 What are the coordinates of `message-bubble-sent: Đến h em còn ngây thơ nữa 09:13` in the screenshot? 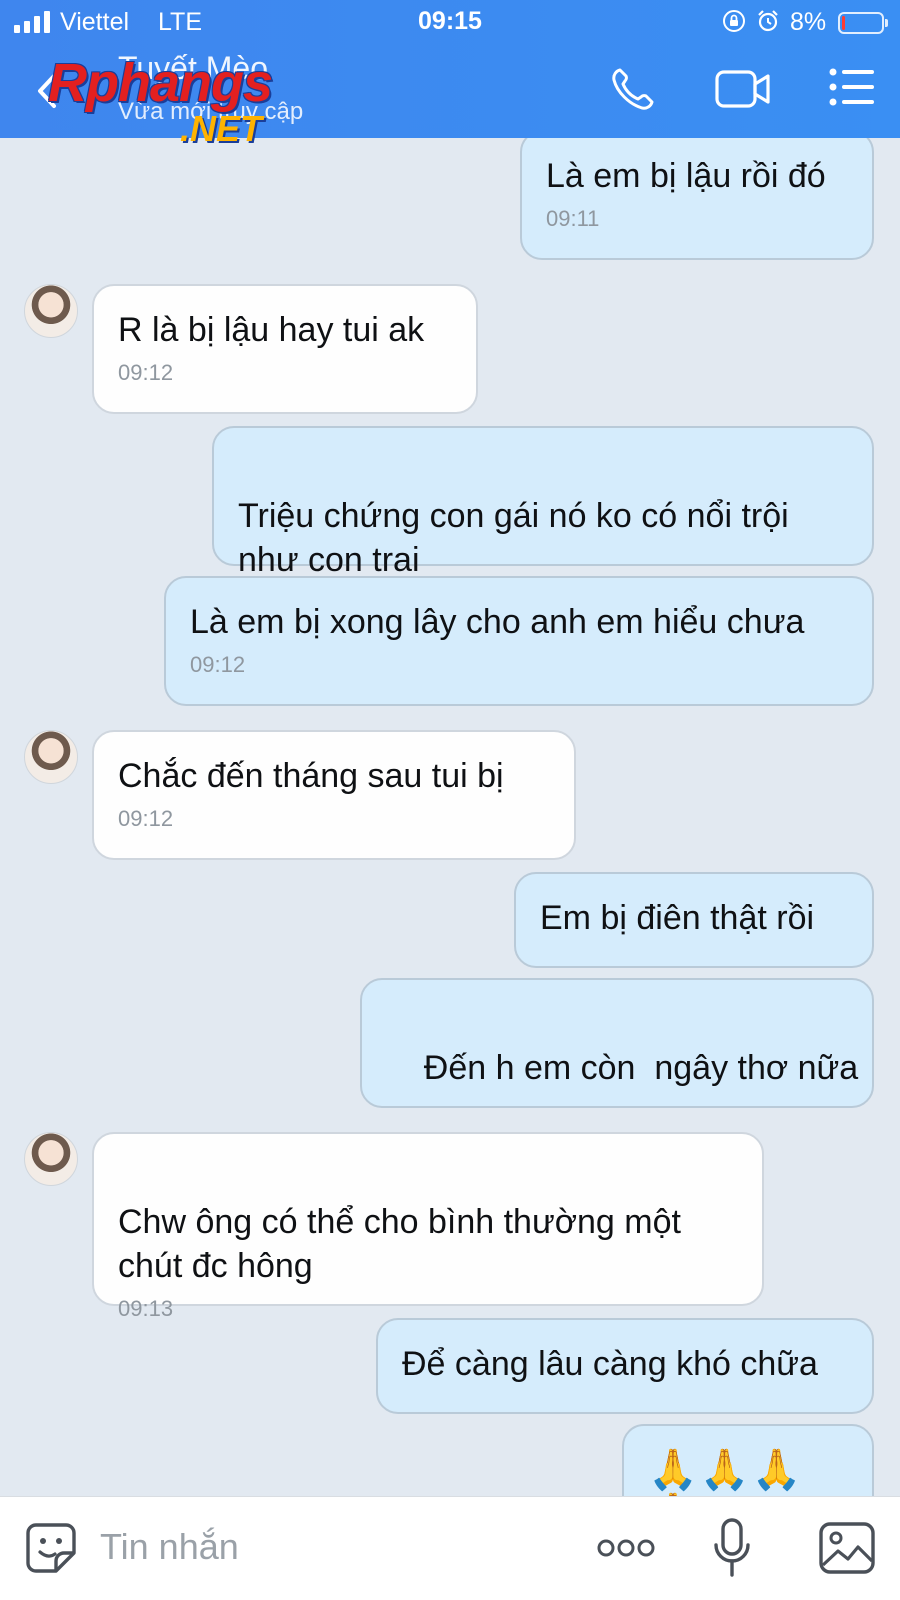 It's located at (617, 1072).